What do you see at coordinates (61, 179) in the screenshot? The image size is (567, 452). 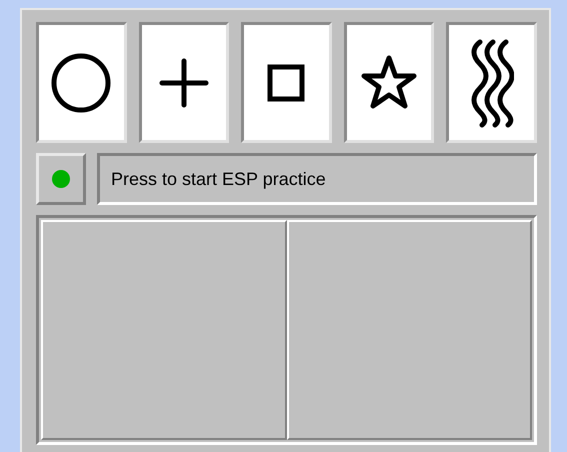 I see `start-button` at bounding box center [61, 179].